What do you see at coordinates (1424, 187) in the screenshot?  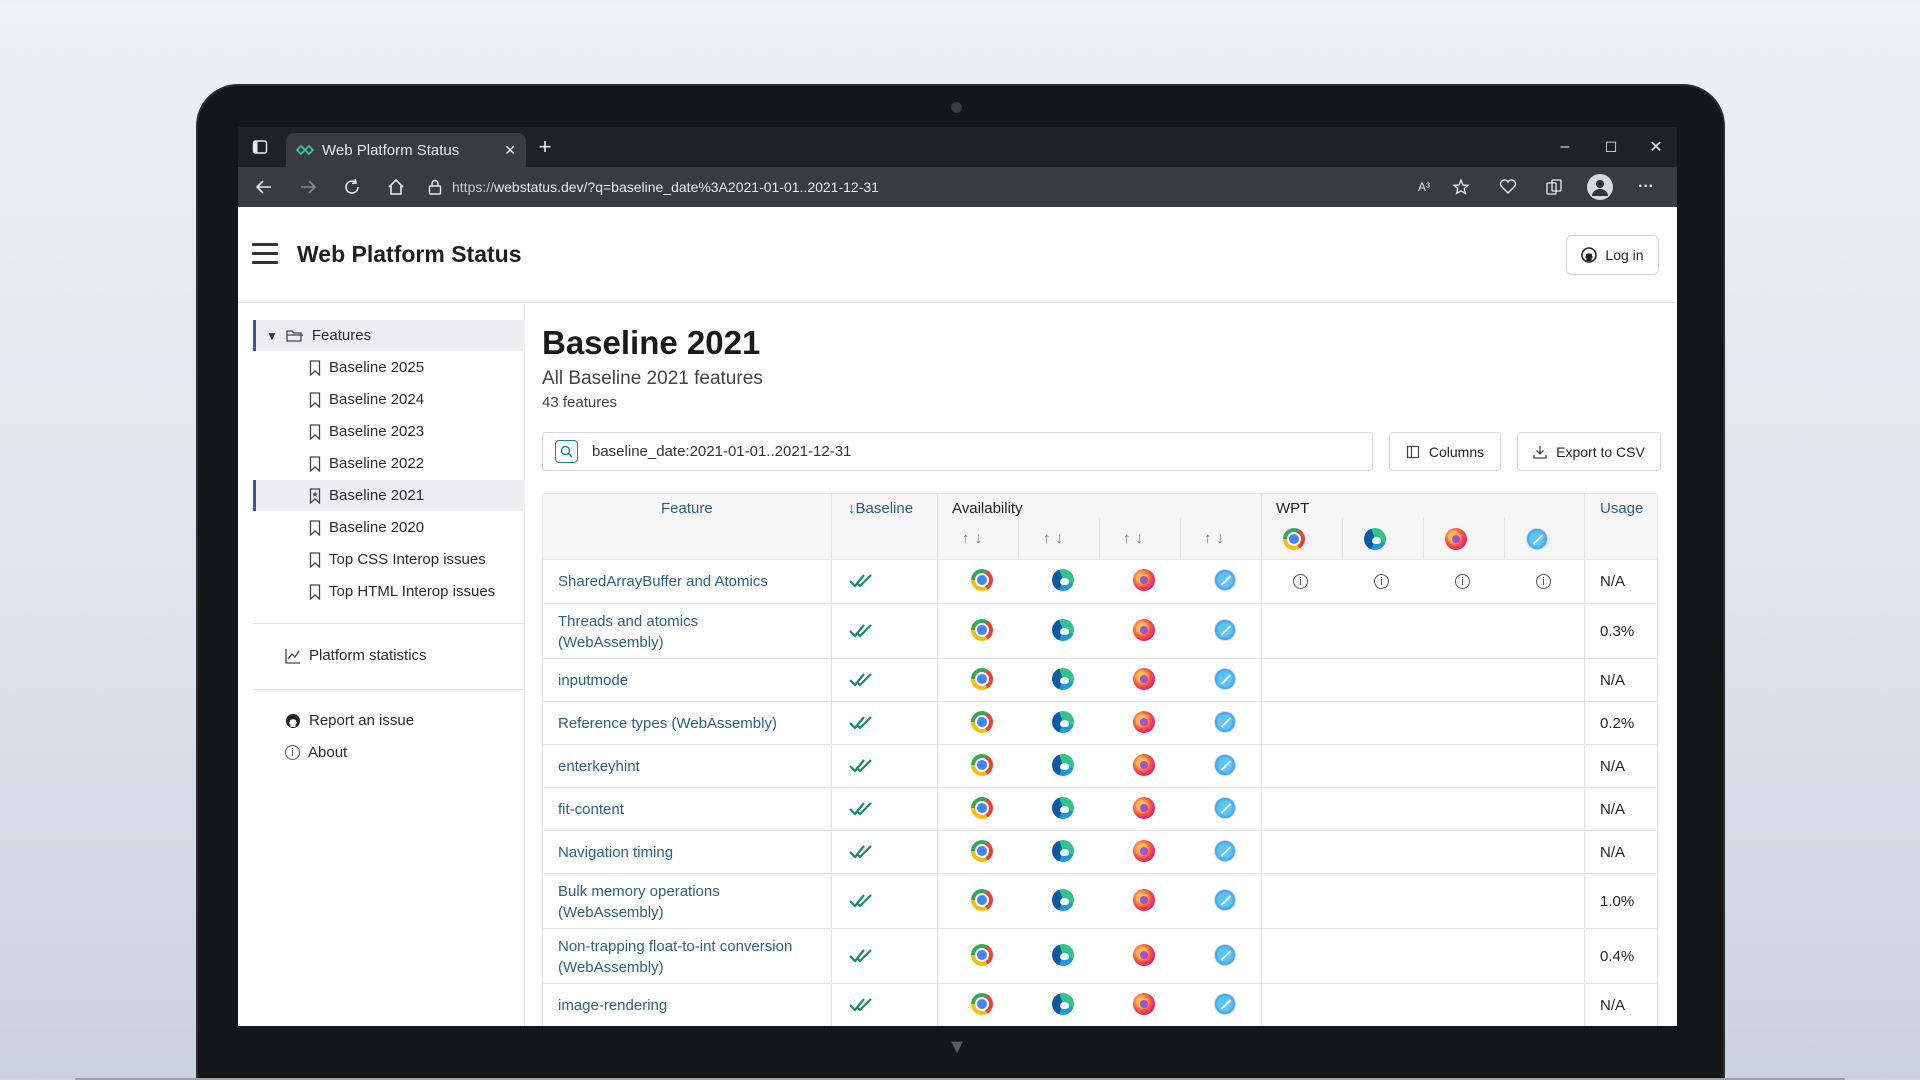 I see `read-aloud-icon: A³` at bounding box center [1424, 187].